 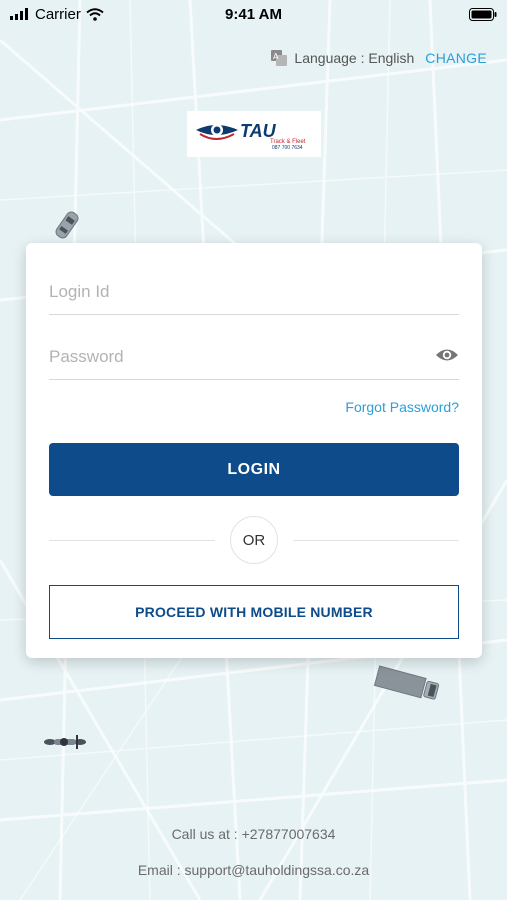 I want to click on motorbike-icon, so click(x=65, y=742).